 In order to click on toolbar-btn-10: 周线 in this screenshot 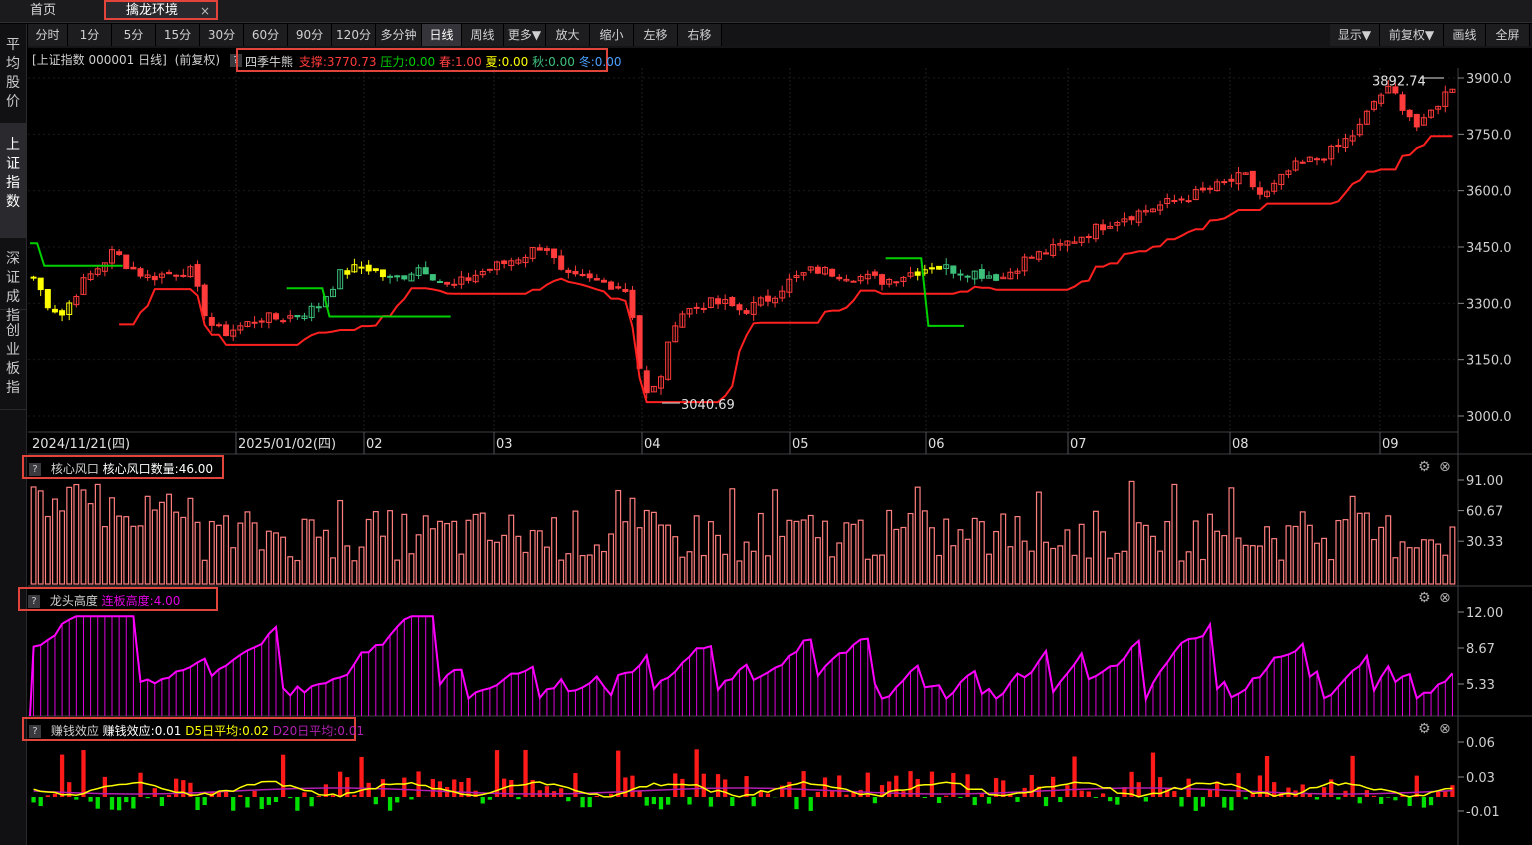, I will do `click(483, 35)`.